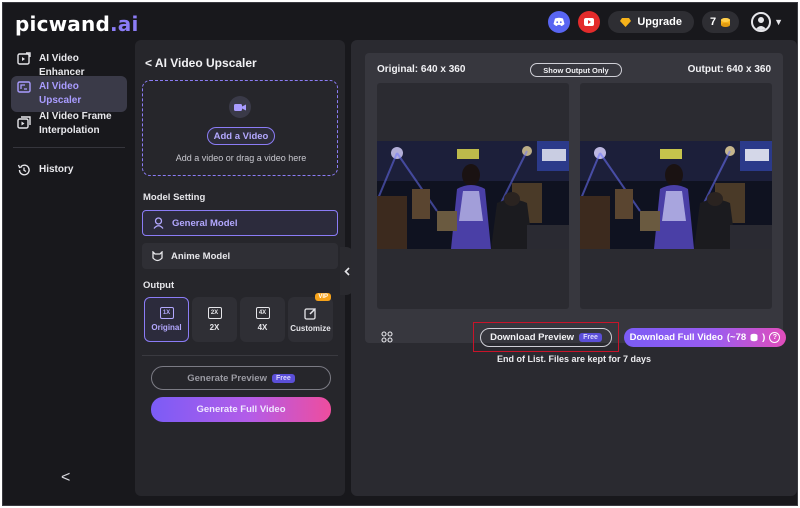 The height and width of the screenshot is (508, 800). What do you see at coordinates (159, 285) in the screenshot?
I see `output-label: Output` at bounding box center [159, 285].